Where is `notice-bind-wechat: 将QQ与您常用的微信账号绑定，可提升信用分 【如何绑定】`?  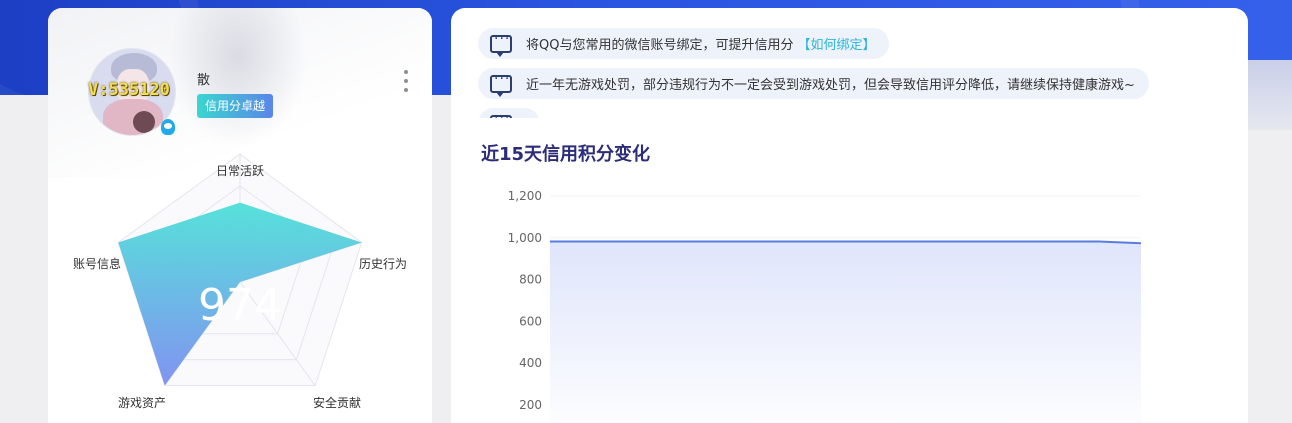 notice-bind-wechat: 将QQ与您常用的微信账号绑定，可提升信用分 【如何绑定】 is located at coordinates (684, 43).